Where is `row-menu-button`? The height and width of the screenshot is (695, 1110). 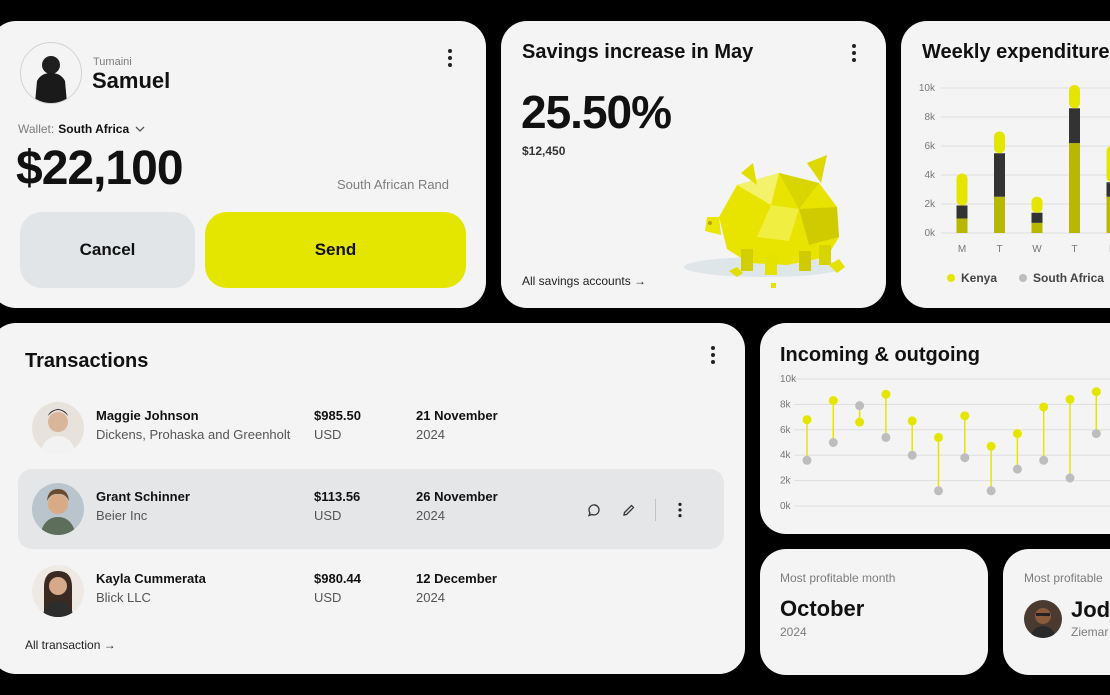 row-menu-button is located at coordinates (680, 510).